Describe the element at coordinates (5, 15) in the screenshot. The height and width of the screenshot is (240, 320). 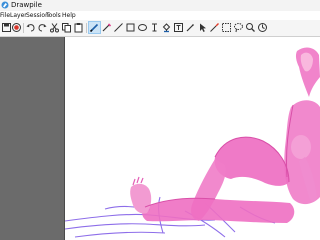
I see `menu-file: File` at that location.